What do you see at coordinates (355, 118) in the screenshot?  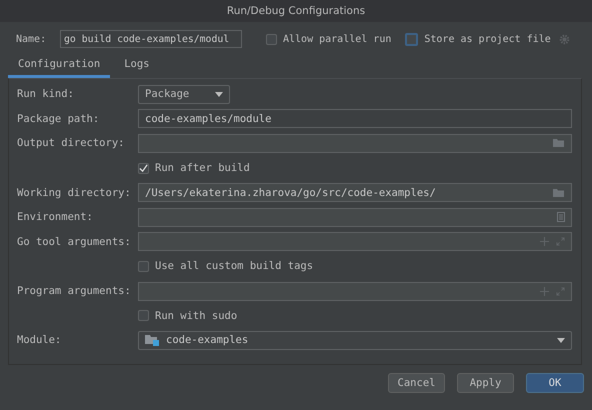 I see `input-field: code-examples/module` at bounding box center [355, 118].